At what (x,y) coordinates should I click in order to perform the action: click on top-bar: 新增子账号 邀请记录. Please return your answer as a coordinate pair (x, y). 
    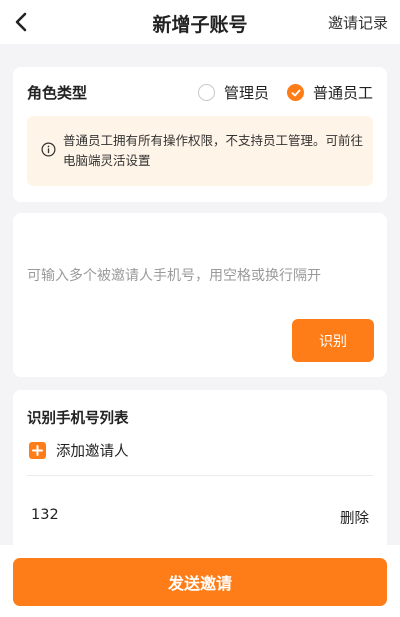
    Looking at the image, I should click on (200, 22).